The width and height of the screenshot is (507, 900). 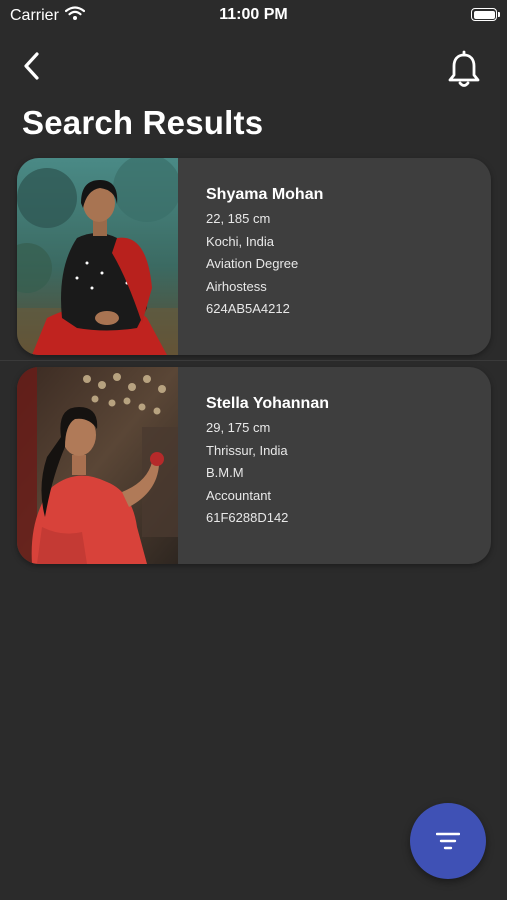 What do you see at coordinates (485, 14) in the screenshot?
I see `battery-icon` at bounding box center [485, 14].